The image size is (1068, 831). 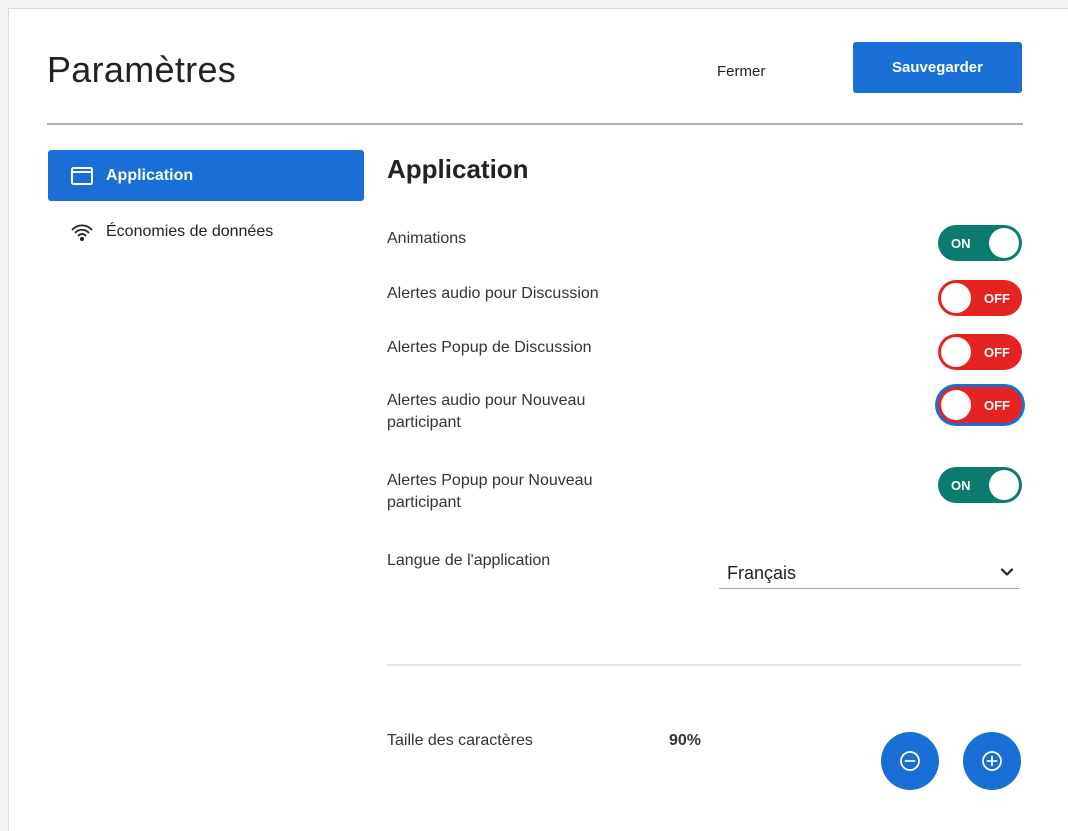 I want to click on section-divider, so click(x=704, y=665).